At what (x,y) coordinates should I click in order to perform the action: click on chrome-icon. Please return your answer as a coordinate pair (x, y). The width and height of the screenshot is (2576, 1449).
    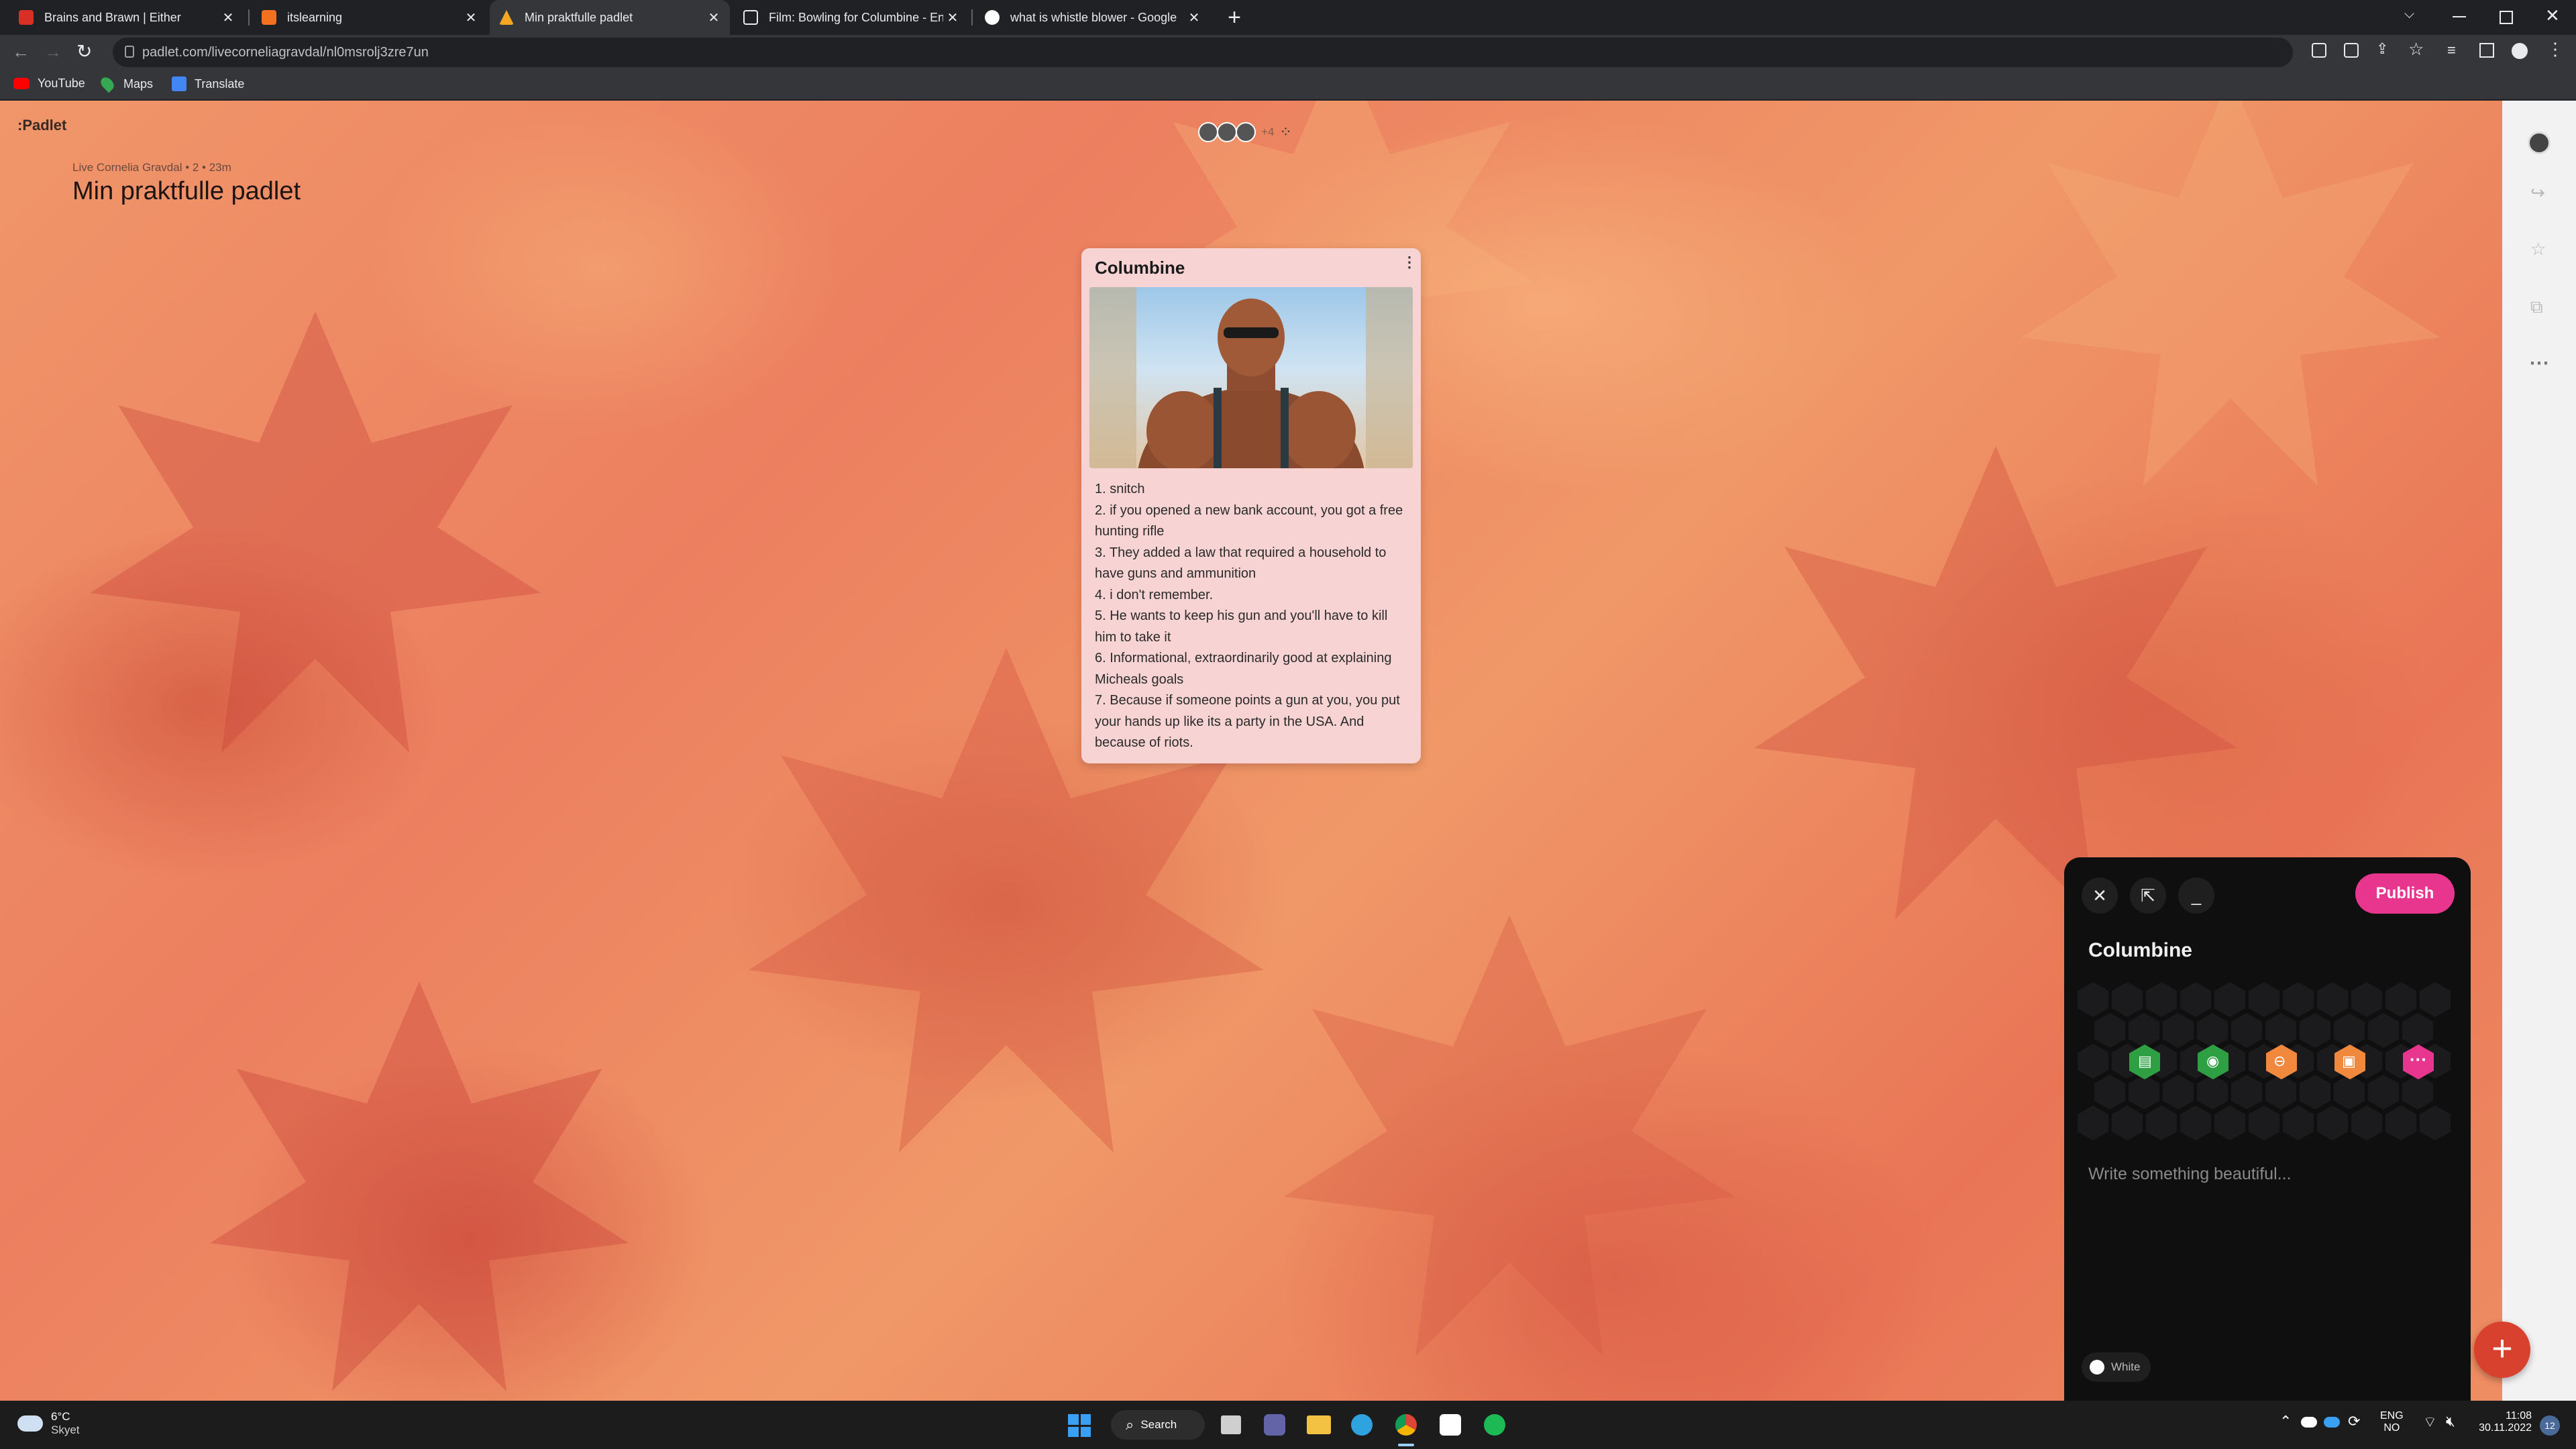
    Looking at the image, I should click on (1406, 1425).